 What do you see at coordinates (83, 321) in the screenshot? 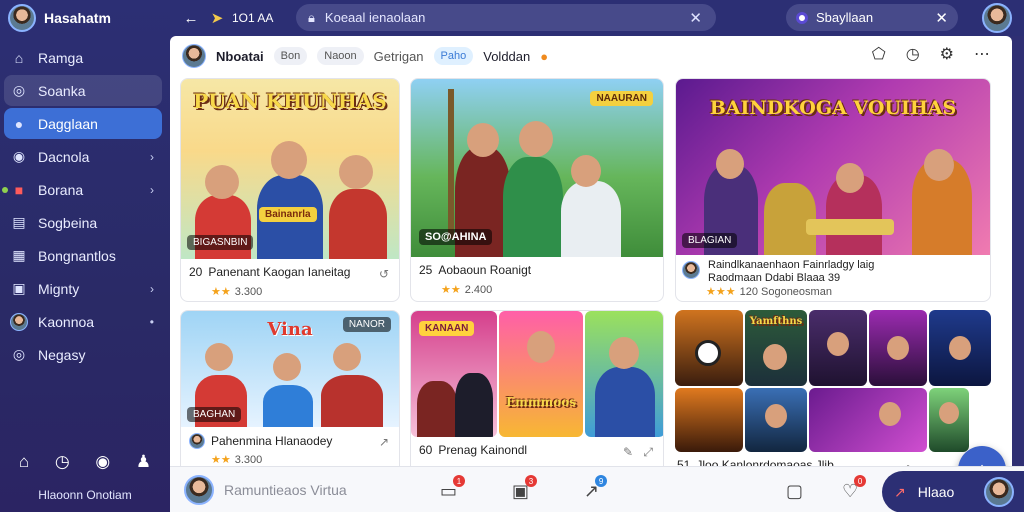
I see `sidebar-item-kaonnoa: Kaonnoa •` at bounding box center [83, 321].